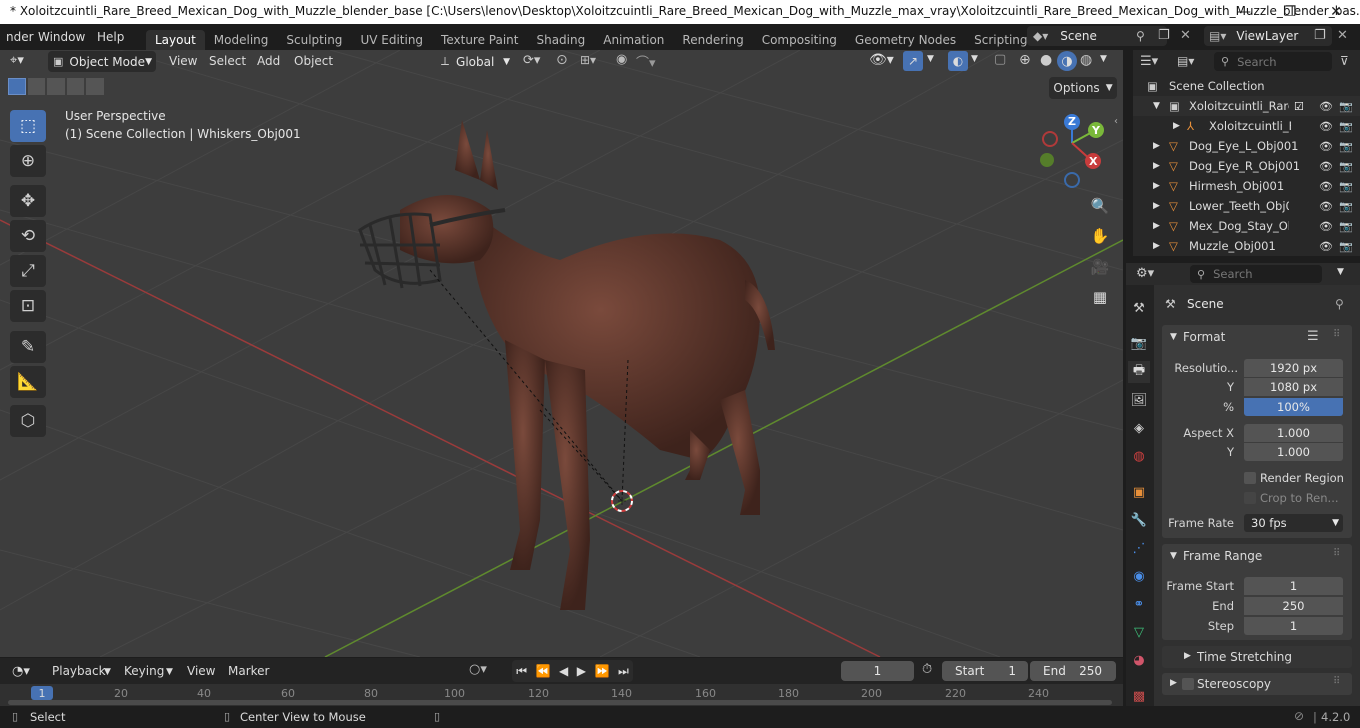 The width and height of the screenshot is (1360, 728). Describe the element at coordinates (1313, 336) in the screenshot. I see `presets-icon: ☰` at that location.